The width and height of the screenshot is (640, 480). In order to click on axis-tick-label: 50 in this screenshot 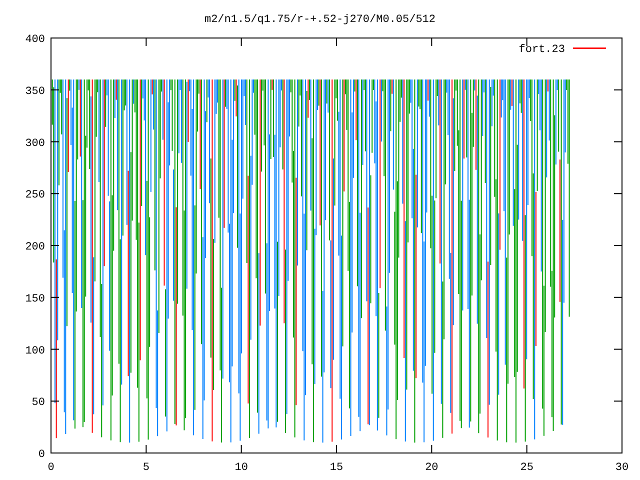, I will do `click(38, 403)`.